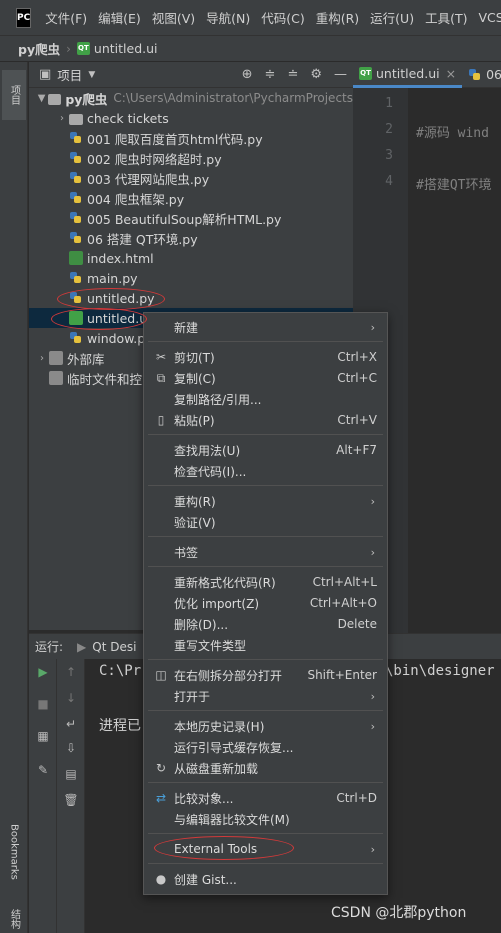 The image size is (501, 933). Describe the element at coordinates (14, 918) in the screenshot. I see `structure-tool-tab: 结构` at that location.